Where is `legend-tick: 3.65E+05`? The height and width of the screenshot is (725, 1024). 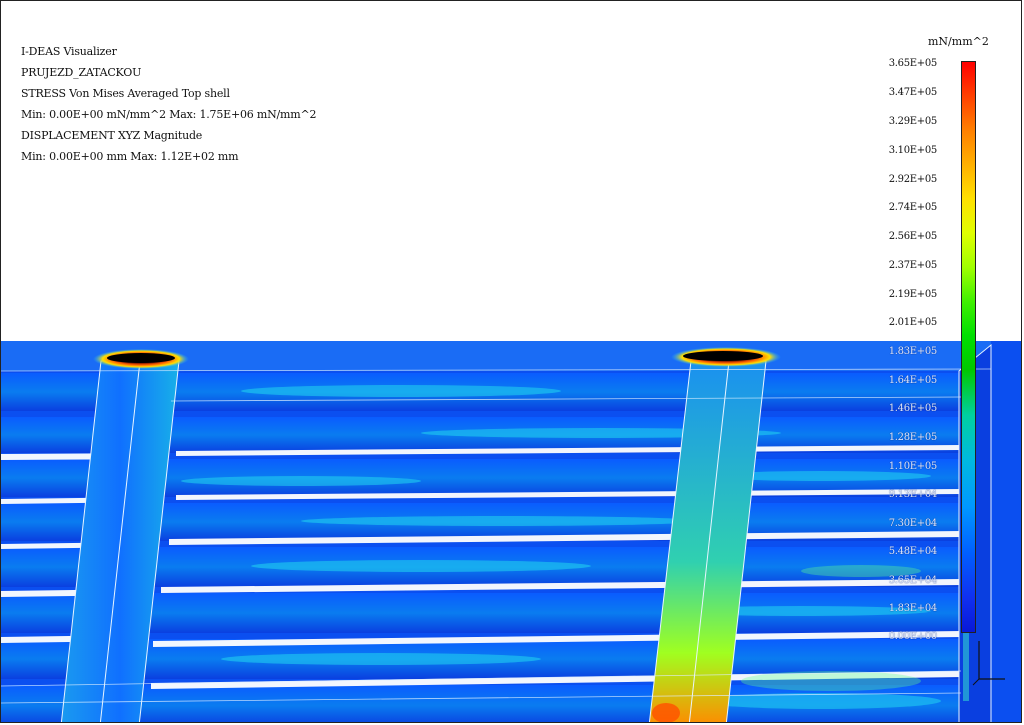
legend-tick: 3.65E+05 is located at coordinates (913, 63).